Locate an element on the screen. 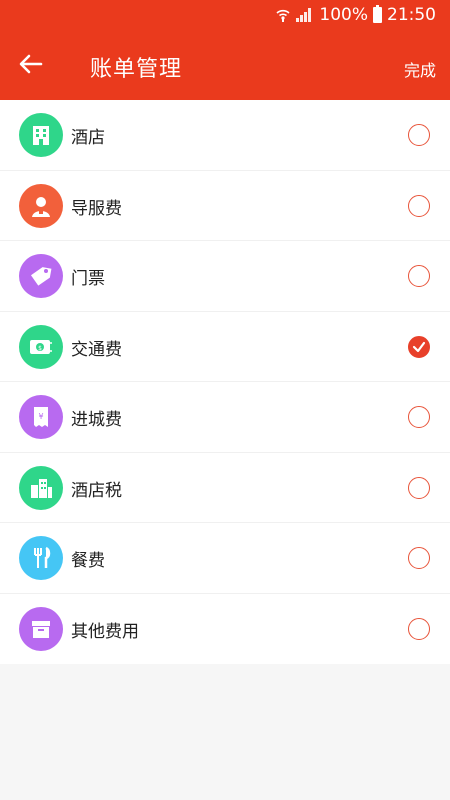 Image resolution: width=450 pixels, height=800 pixels. list-item-label: 进城费 is located at coordinates (96, 420).